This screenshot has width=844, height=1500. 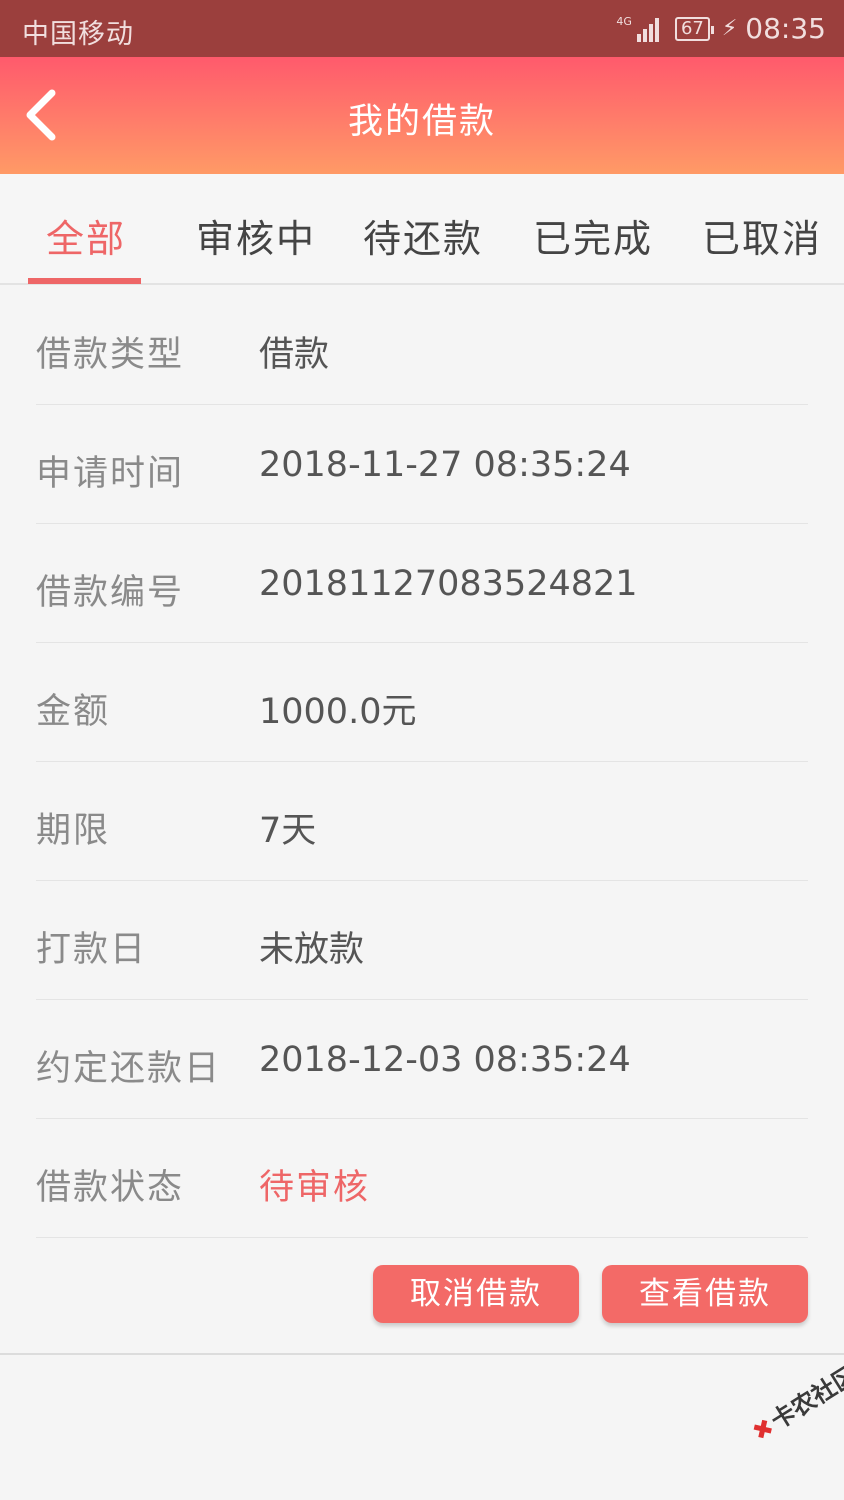 I want to click on status-bar: 中国移动 4G 67 ⚡ 08:35, so click(x=422, y=28).